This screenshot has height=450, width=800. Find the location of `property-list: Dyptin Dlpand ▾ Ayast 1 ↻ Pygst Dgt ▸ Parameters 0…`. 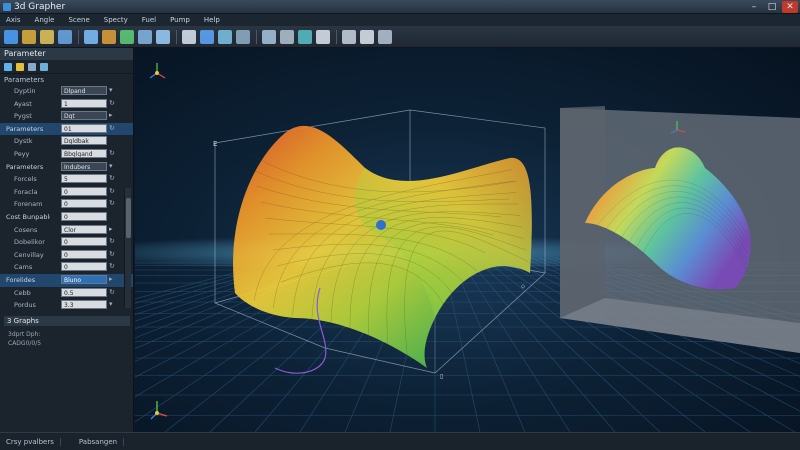

property-list: Dyptin Dlpand ▾ Ayast 1 ↻ Pygst Dgt ▸ Parameters 0… is located at coordinates (66, 198).